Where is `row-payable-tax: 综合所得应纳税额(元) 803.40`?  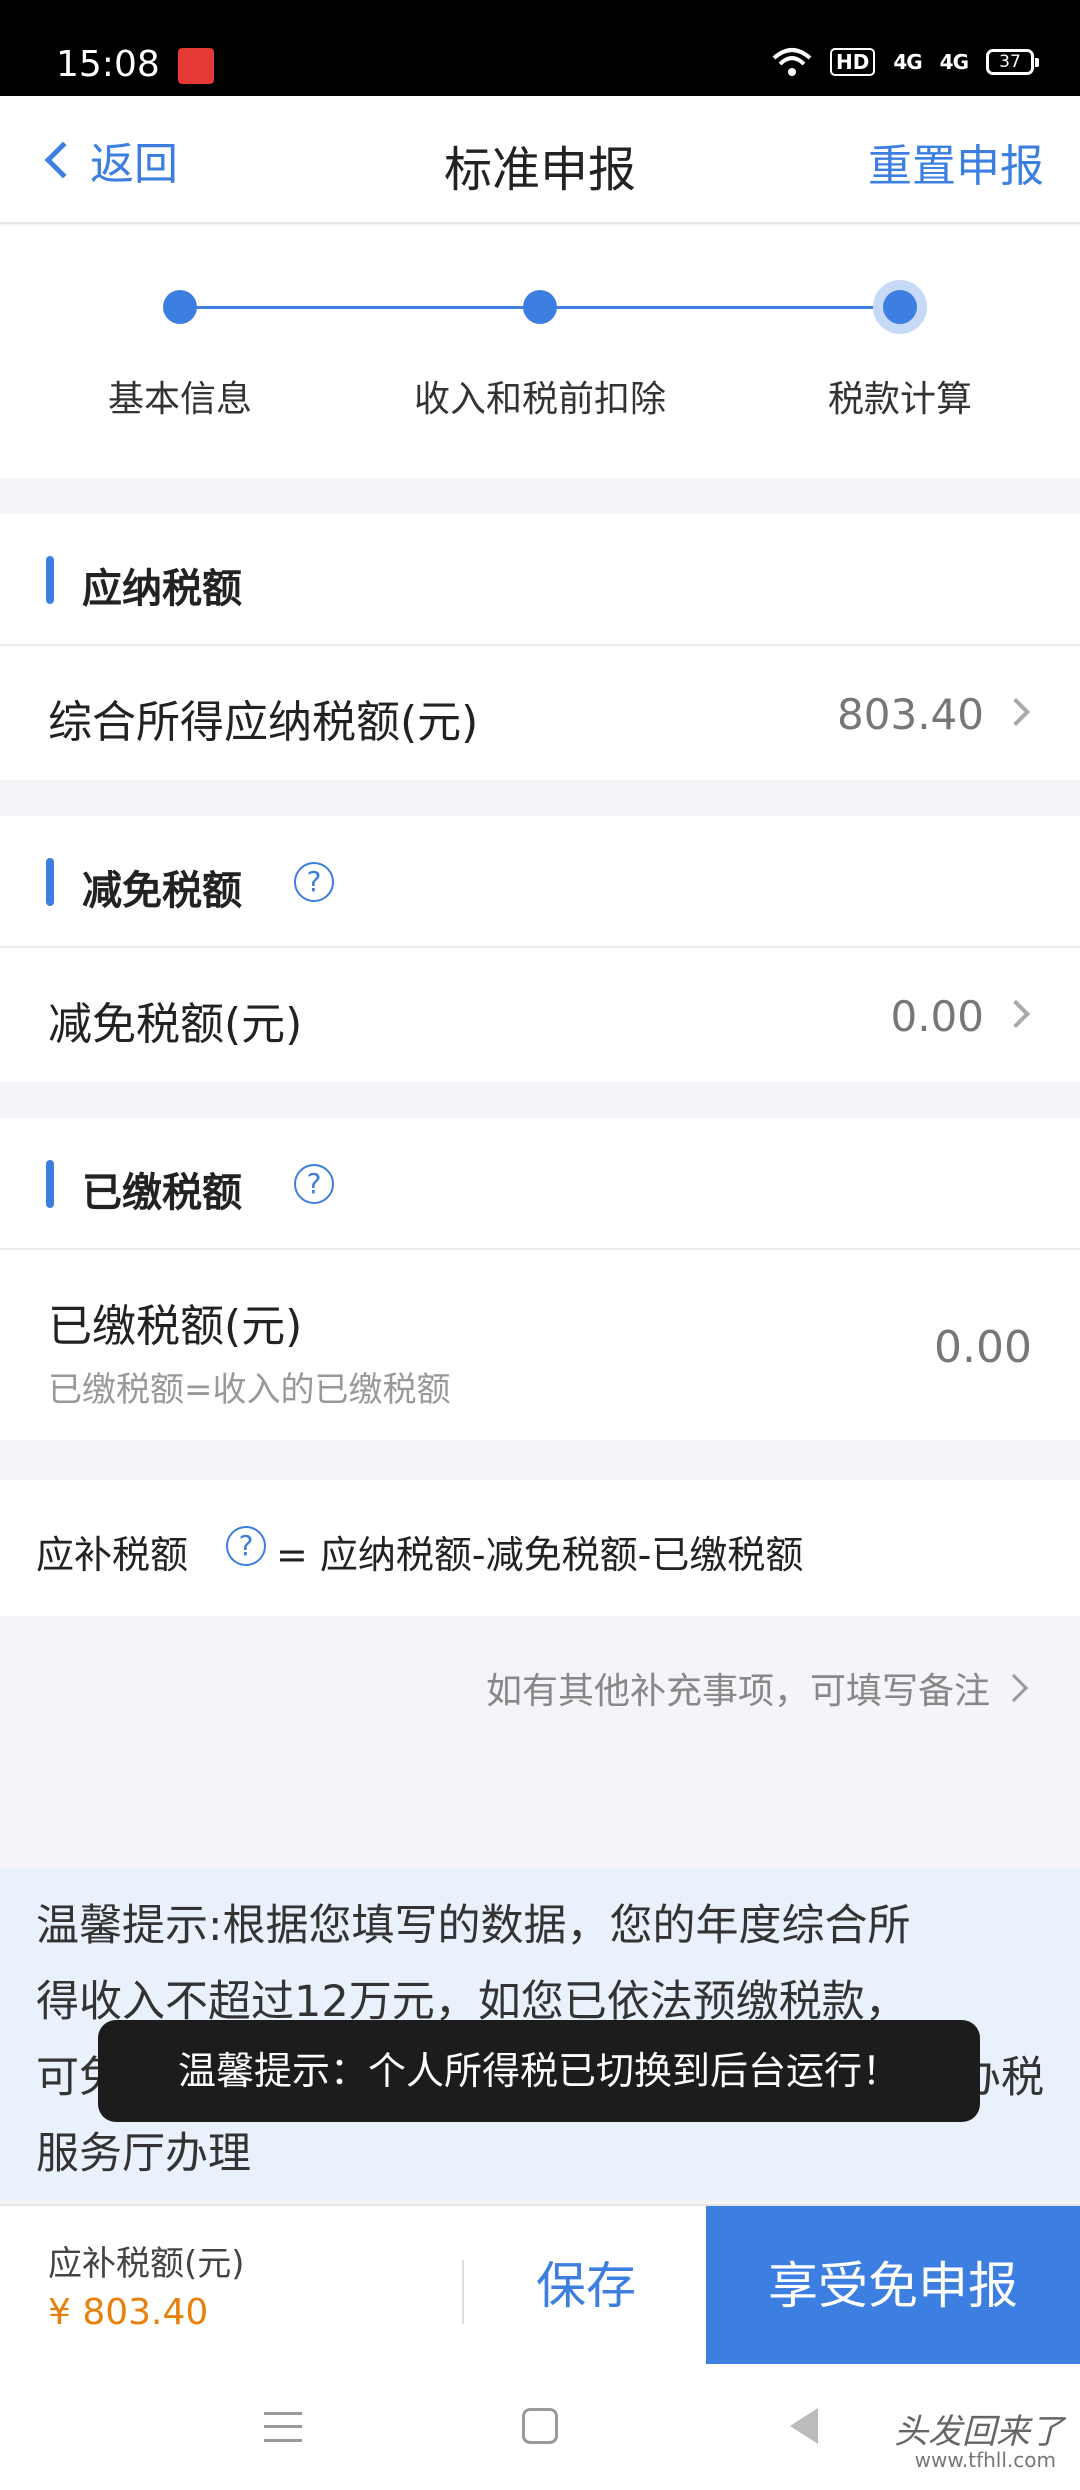
row-payable-tax: 综合所得应纳税额(元) 803.40 is located at coordinates (540, 713).